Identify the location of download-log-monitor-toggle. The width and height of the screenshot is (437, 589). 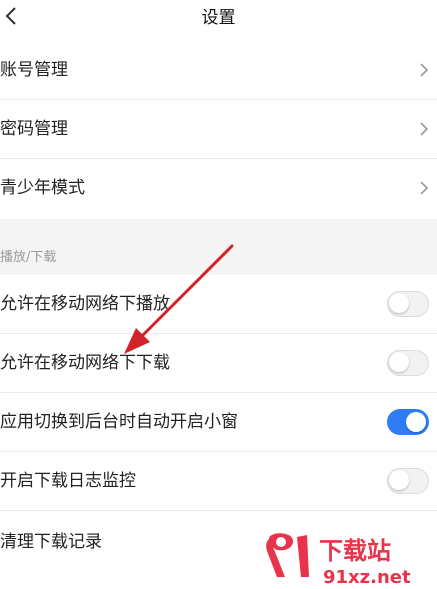
(408, 481).